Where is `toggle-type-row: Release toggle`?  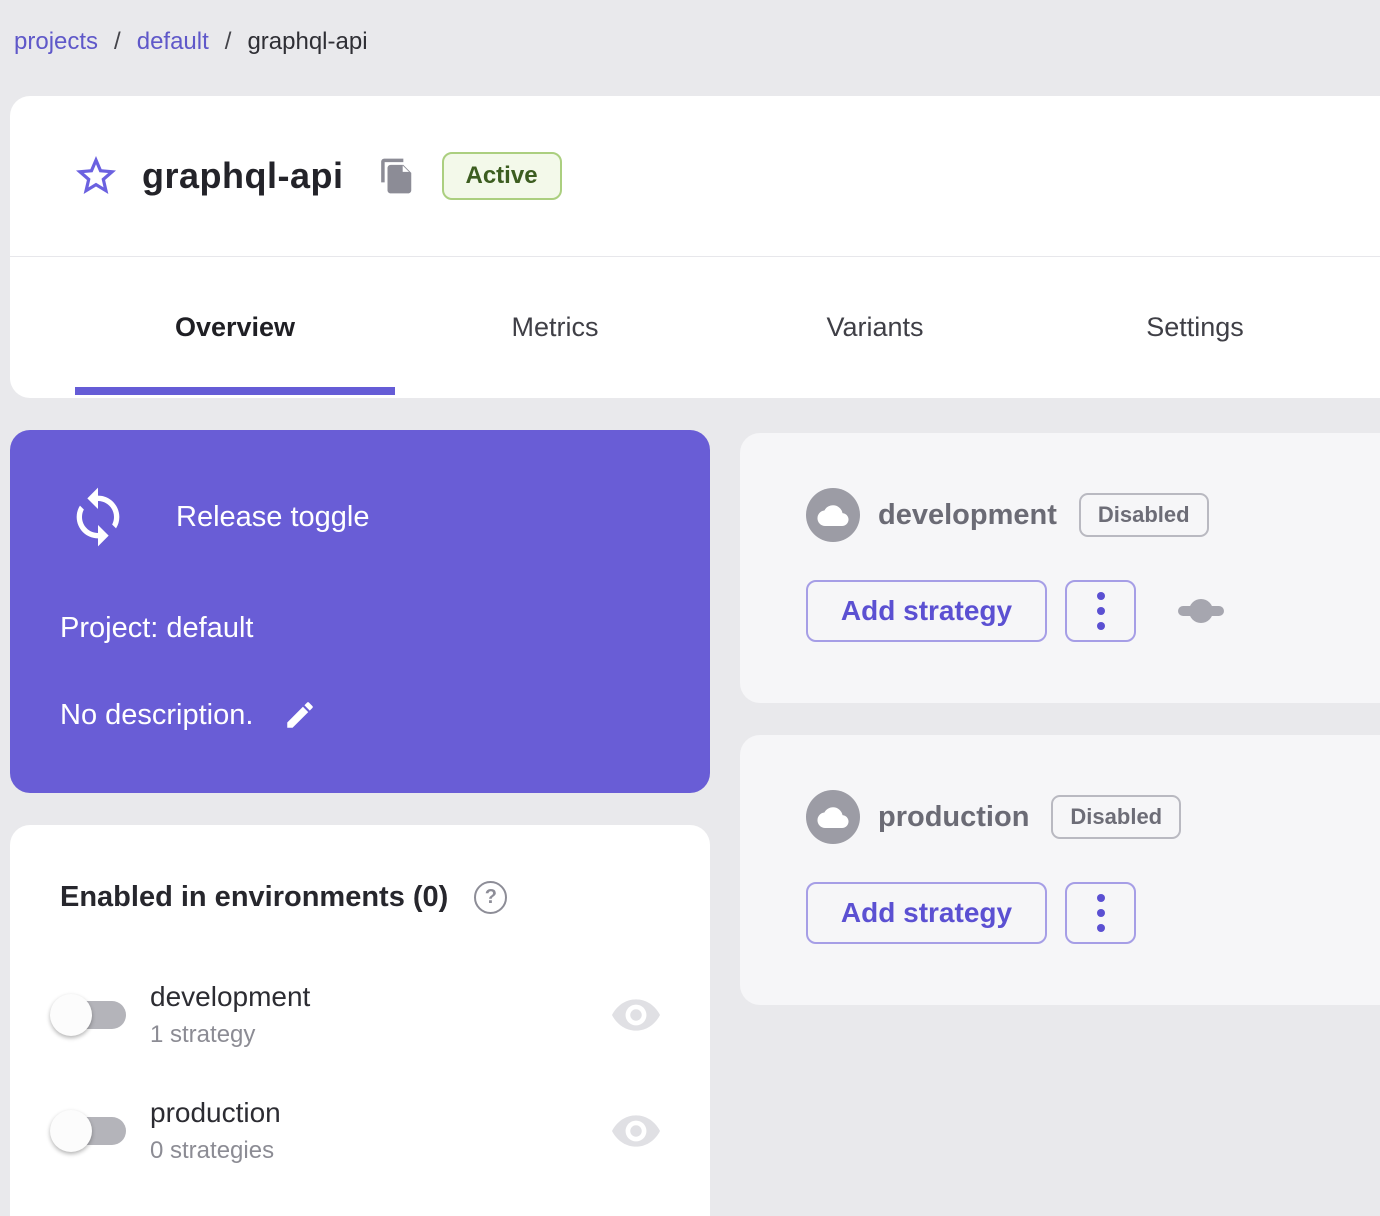
toggle-type-row: Release toggle is located at coordinates (217, 517).